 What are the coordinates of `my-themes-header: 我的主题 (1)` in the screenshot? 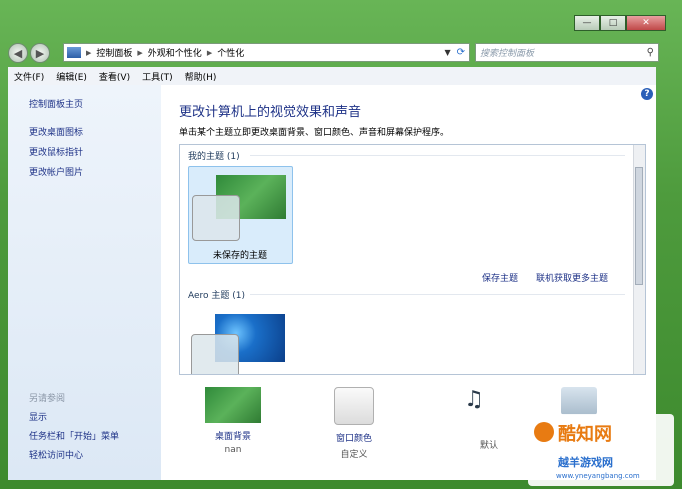 It's located at (214, 157).